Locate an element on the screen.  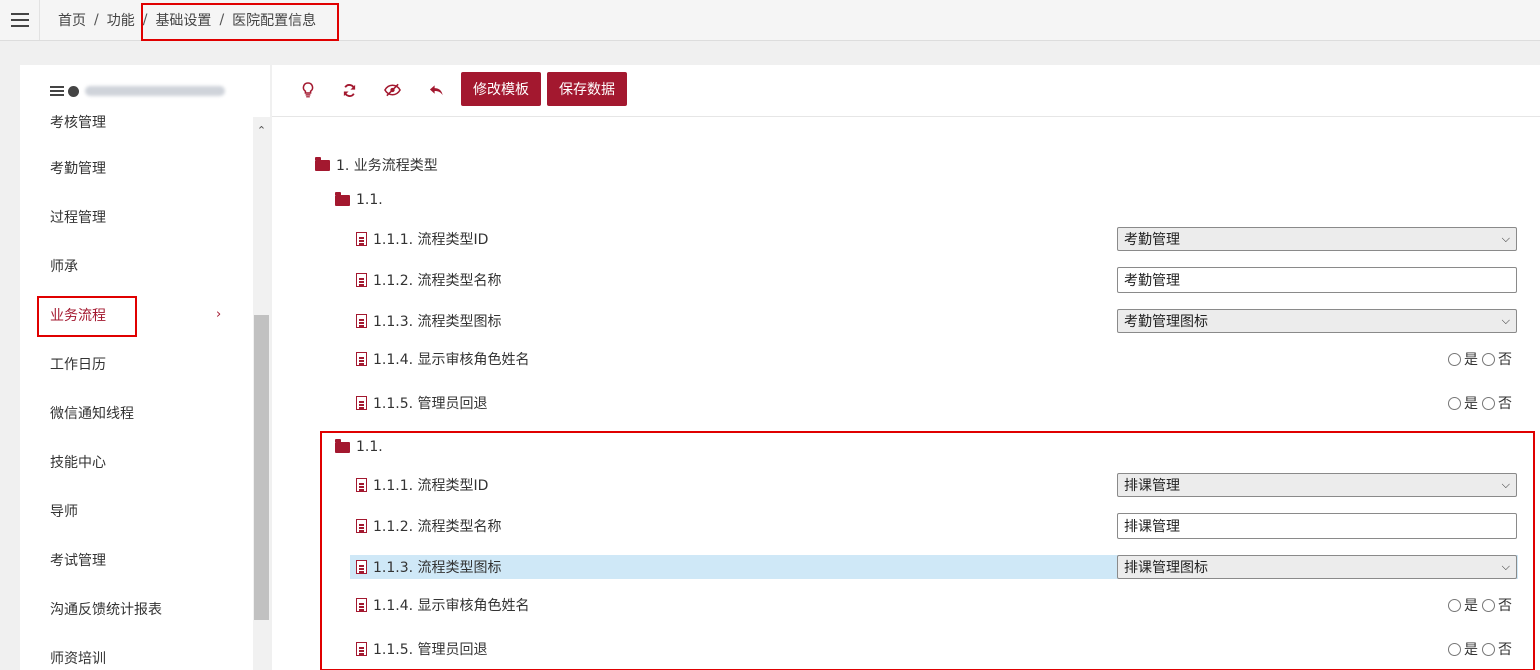
tree-group-node: 1.1. is located at coordinates (359, 200).